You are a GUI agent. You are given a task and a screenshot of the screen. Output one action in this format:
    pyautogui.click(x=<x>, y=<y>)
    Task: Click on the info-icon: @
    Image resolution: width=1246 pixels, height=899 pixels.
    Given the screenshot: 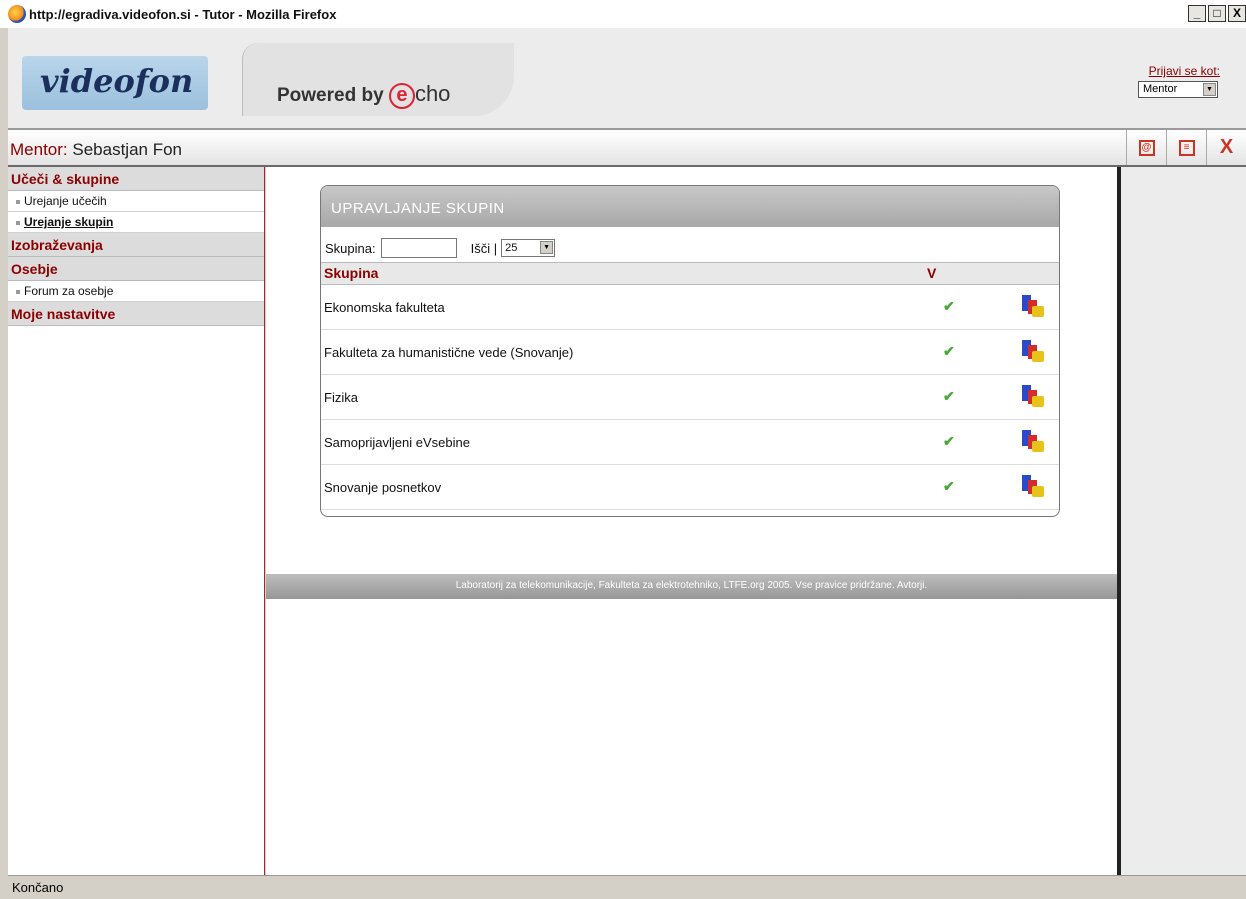 What is the action you would take?
    pyautogui.click(x=1146, y=147)
    